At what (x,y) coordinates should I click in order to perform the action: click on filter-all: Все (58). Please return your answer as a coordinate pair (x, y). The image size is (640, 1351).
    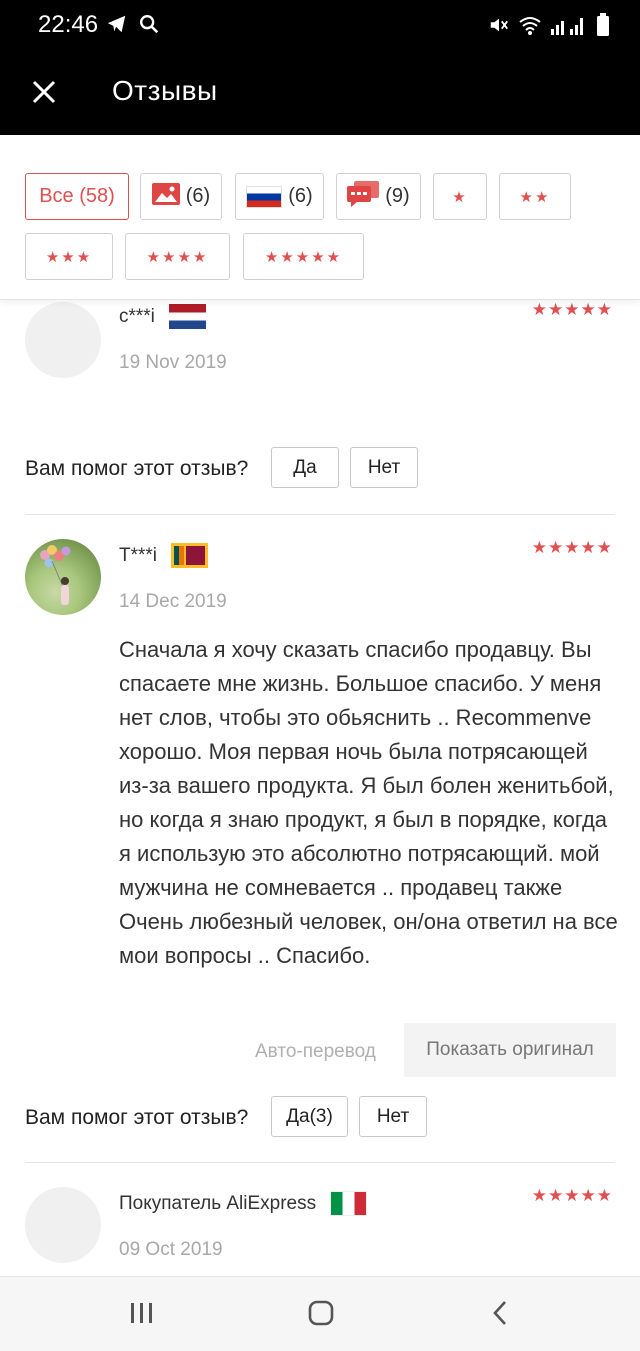
    Looking at the image, I should click on (77, 196).